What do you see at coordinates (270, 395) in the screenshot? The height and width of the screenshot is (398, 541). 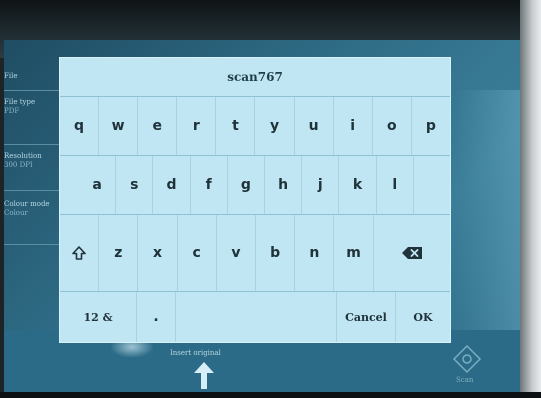 I see `photo-bezel-bottom` at bounding box center [270, 395].